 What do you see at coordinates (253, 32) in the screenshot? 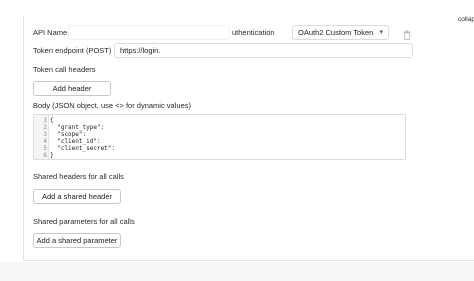
I see `authentication-label: uthentication` at bounding box center [253, 32].